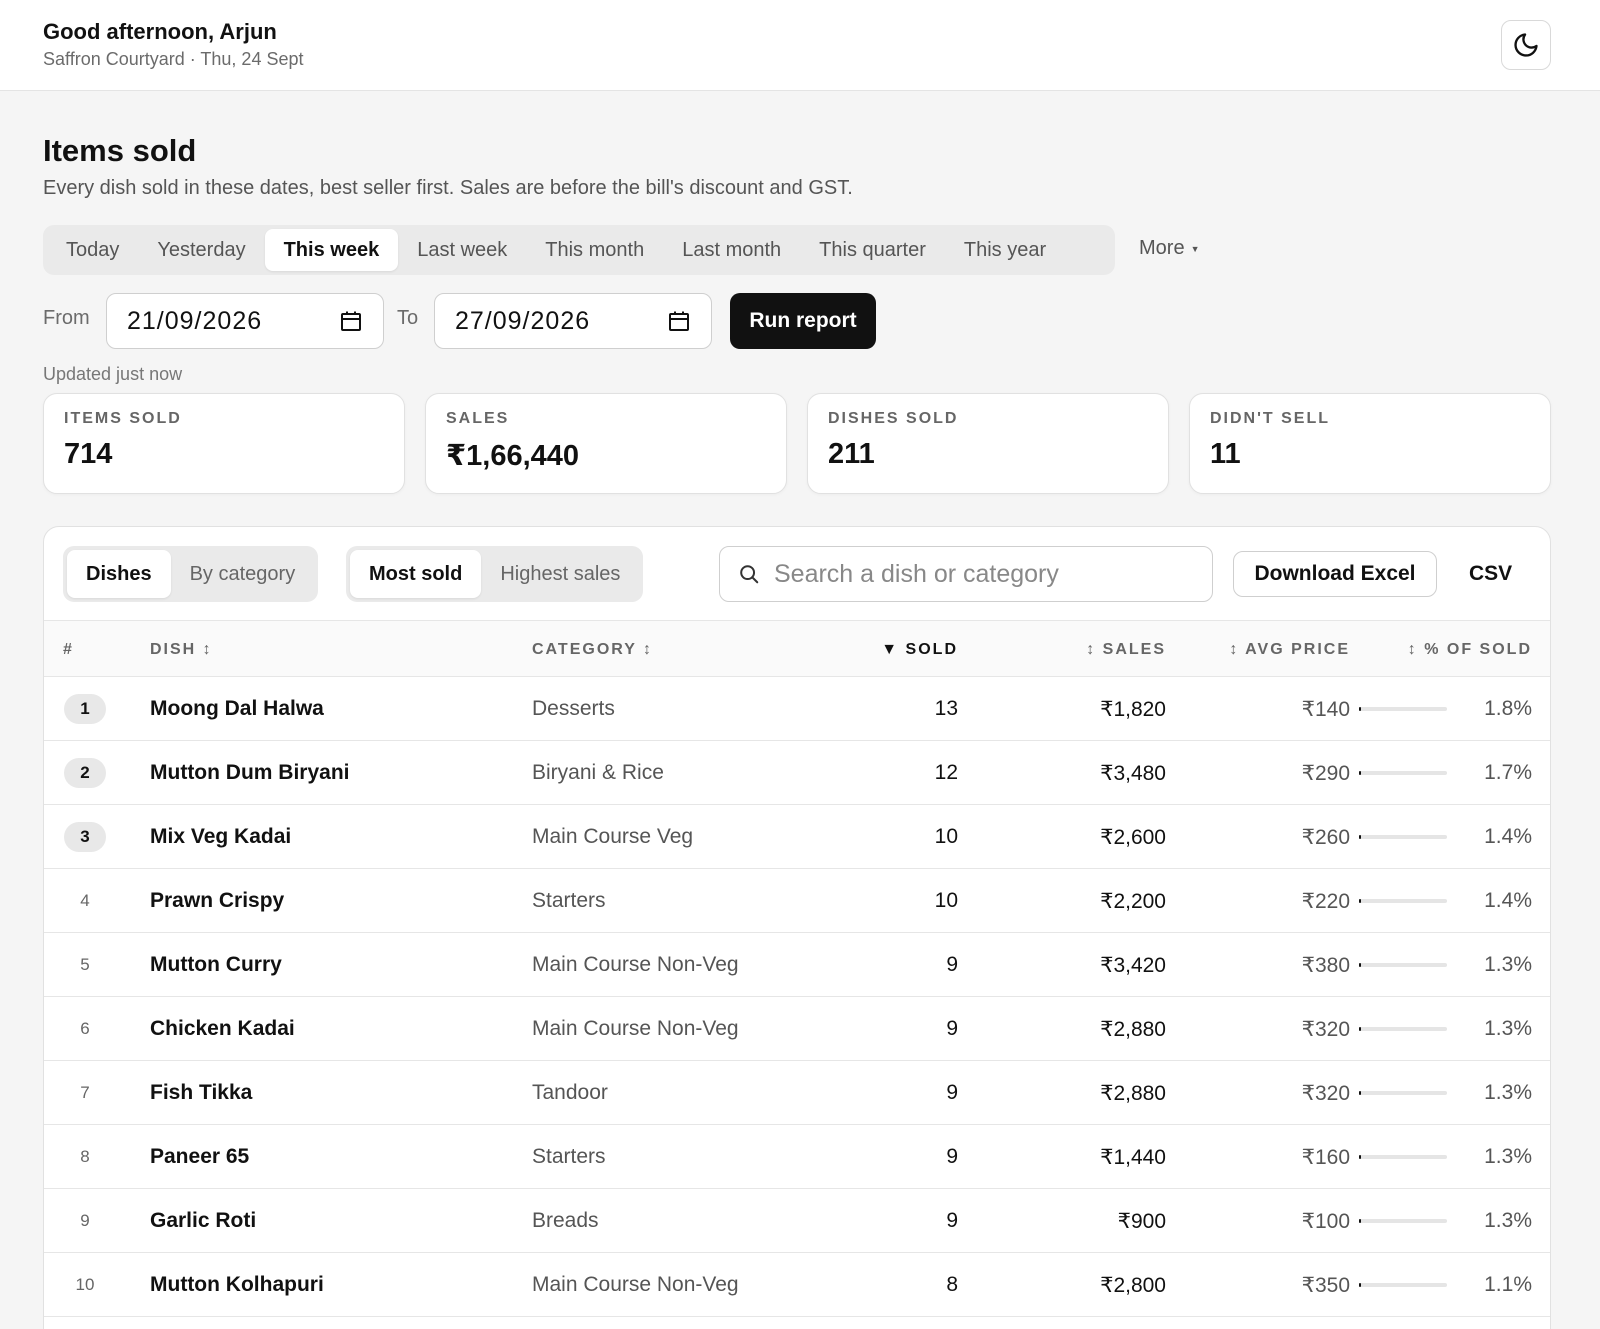 This screenshot has height=1329, width=1600. Describe the element at coordinates (1195, 248) in the screenshot. I see `caret-down-icon: ▼` at that location.